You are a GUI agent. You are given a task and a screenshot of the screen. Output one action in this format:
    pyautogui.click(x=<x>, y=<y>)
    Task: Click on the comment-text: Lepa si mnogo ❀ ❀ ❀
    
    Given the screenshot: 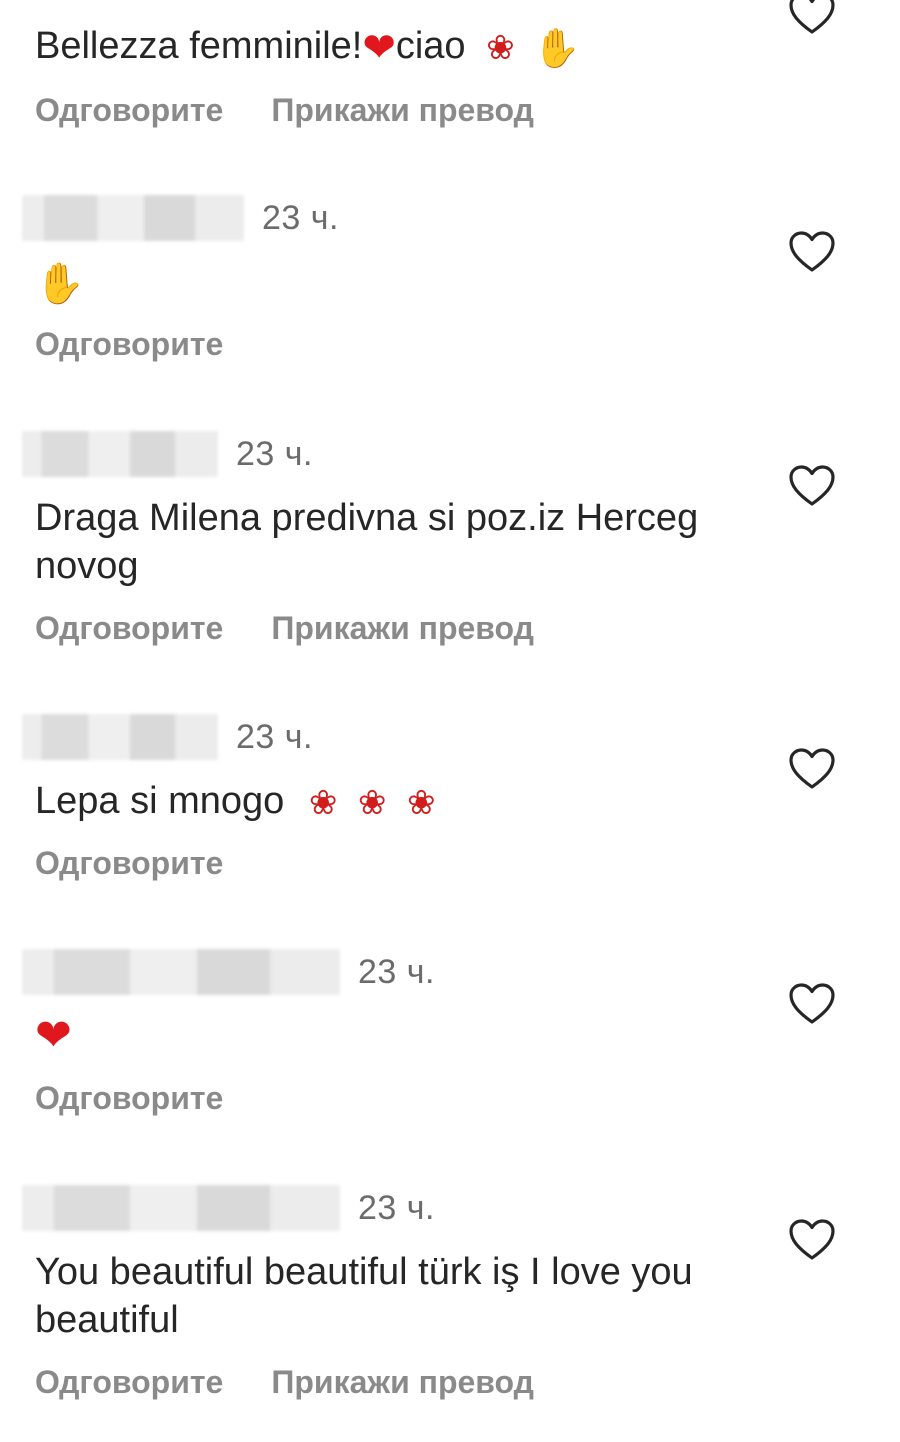 What is the action you would take?
    pyautogui.click(x=405, y=802)
    